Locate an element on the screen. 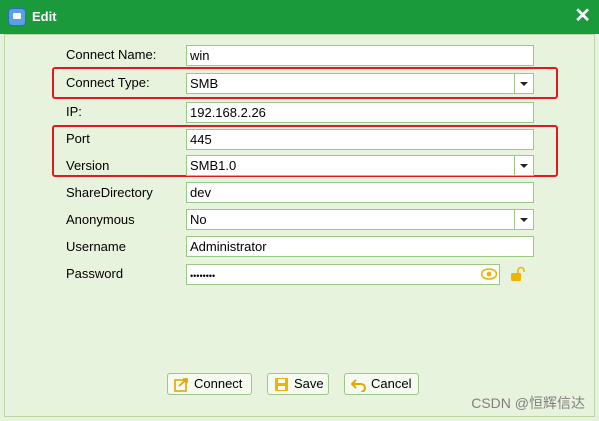 The image size is (599, 421). connect-type-label: Connect Type: is located at coordinates (108, 82).